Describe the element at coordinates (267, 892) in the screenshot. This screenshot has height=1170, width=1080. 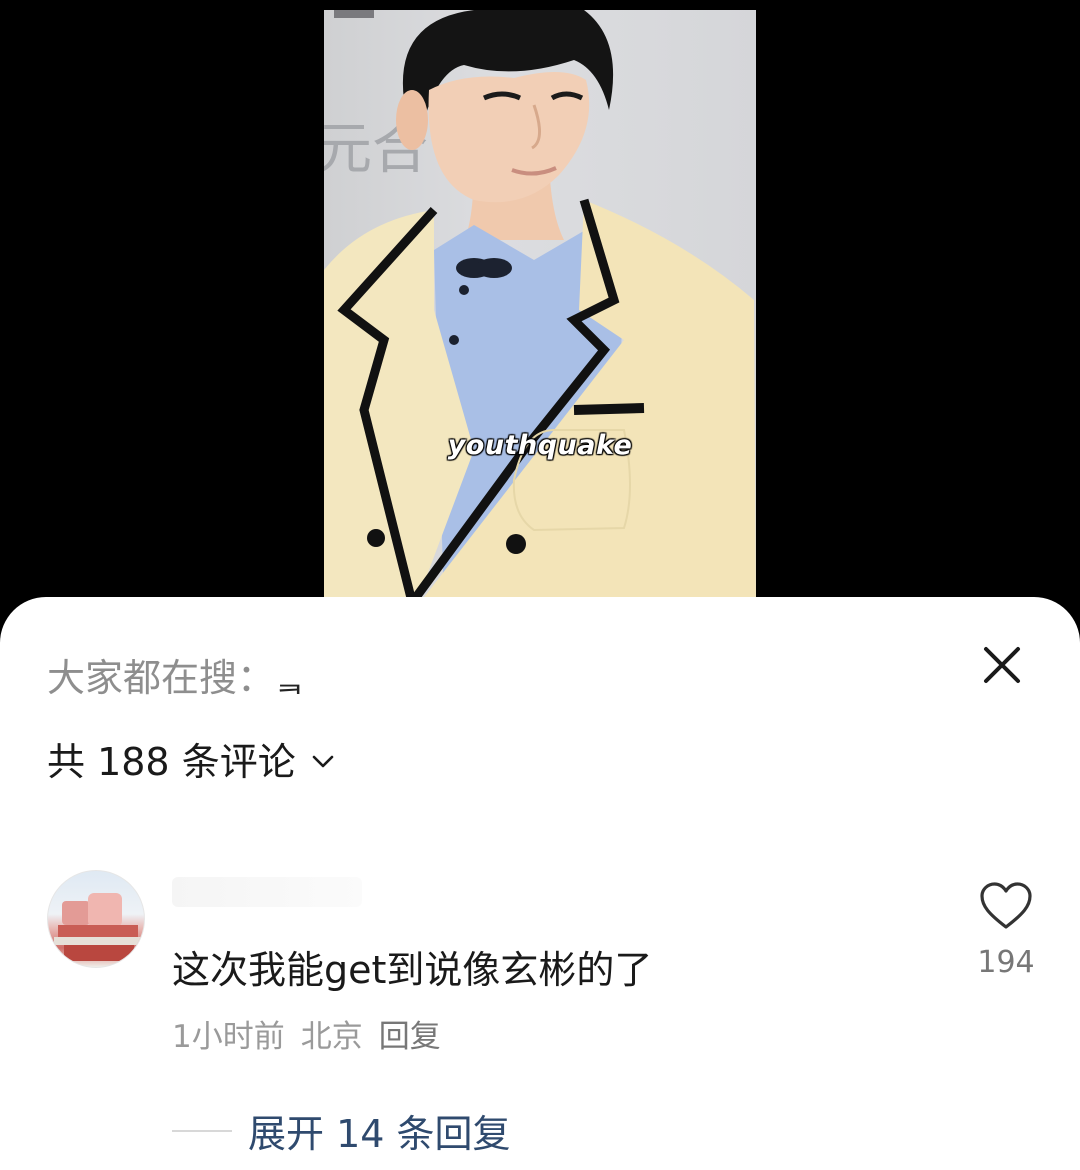
I see `username-blurred` at that location.